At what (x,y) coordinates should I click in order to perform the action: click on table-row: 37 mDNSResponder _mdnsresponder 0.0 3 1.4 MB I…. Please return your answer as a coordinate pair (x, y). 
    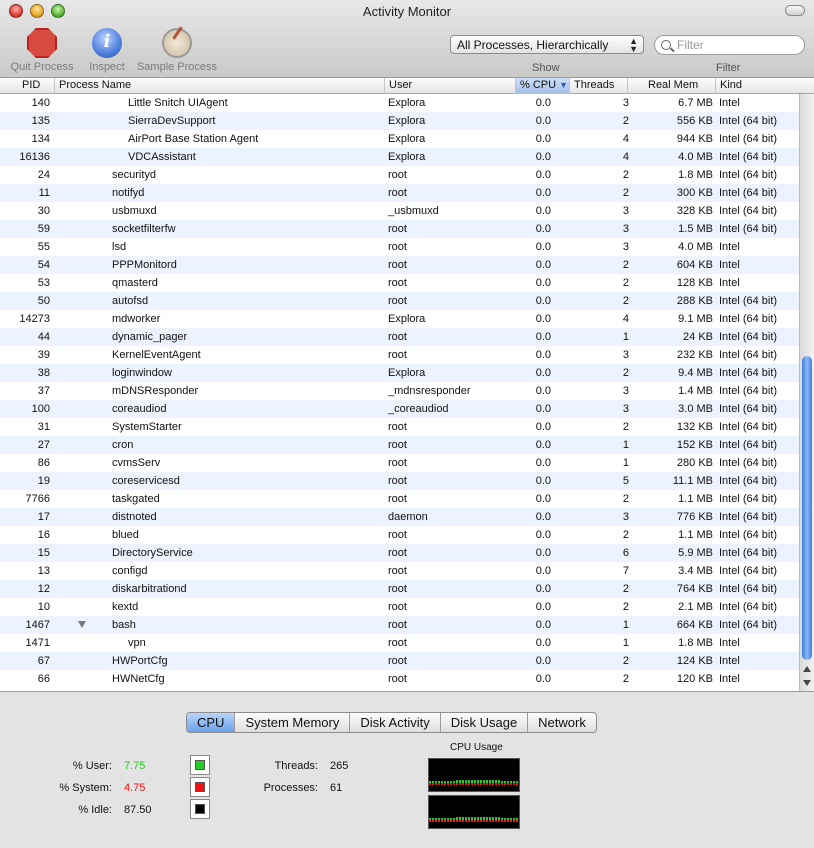
    Looking at the image, I should click on (399, 391).